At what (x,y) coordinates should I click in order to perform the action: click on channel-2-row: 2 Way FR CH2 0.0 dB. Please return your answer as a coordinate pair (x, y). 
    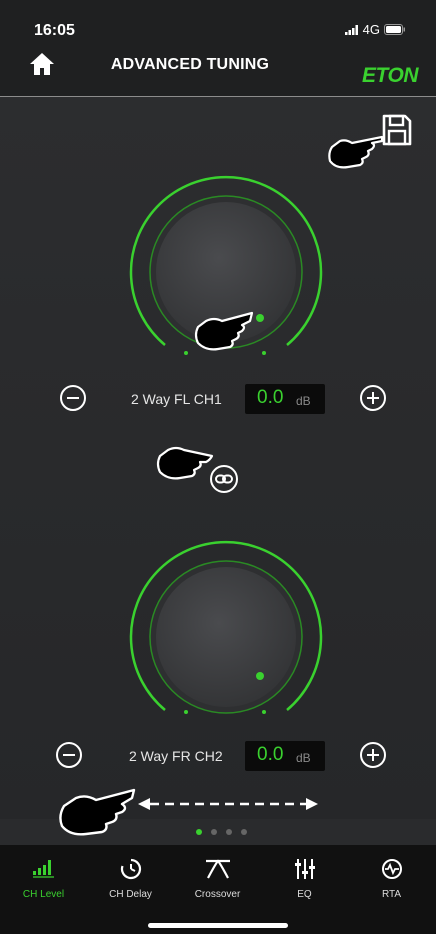
    Looking at the image, I should click on (218, 757).